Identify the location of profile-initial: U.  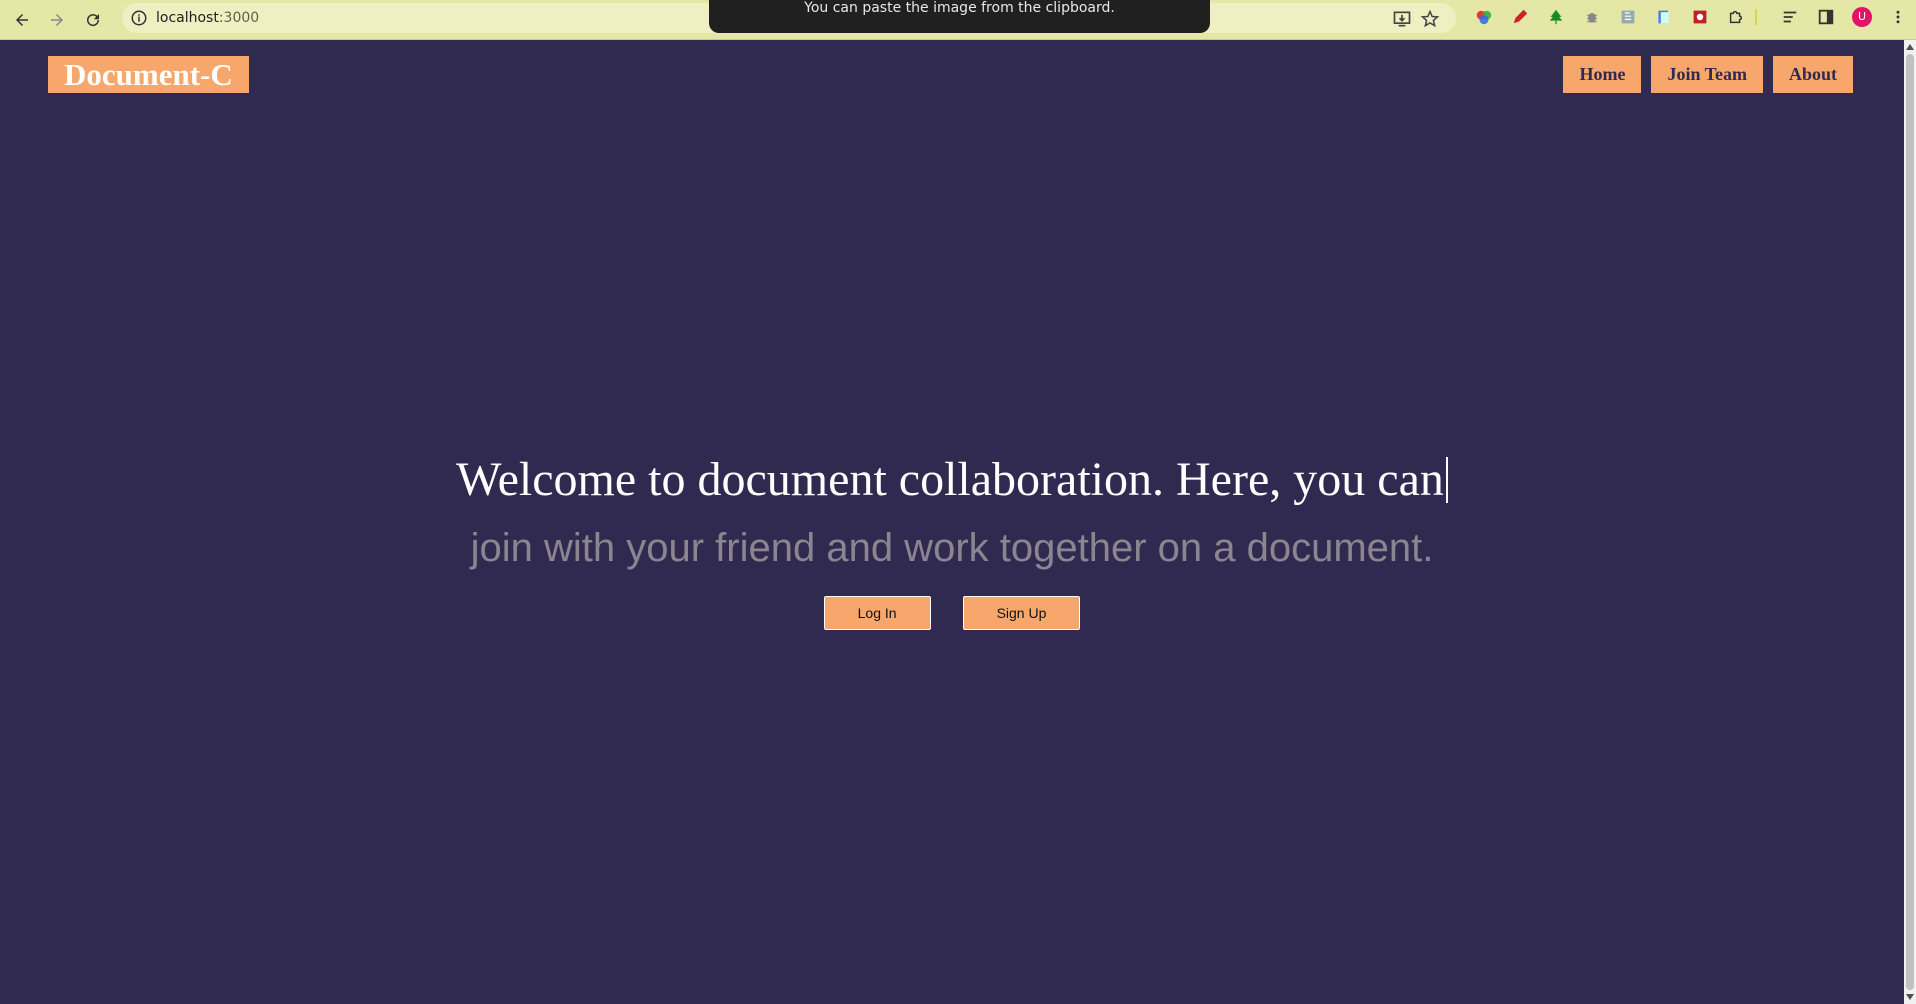
(1862, 17).